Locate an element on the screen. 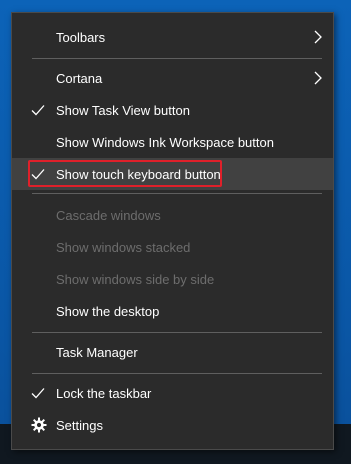  menu-item-label: Show Task View button is located at coordinates (123, 110).